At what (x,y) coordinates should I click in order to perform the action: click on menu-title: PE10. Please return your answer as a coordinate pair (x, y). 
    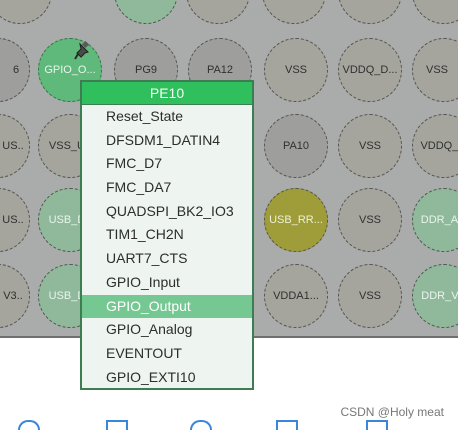
    Looking at the image, I should click on (167, 93).